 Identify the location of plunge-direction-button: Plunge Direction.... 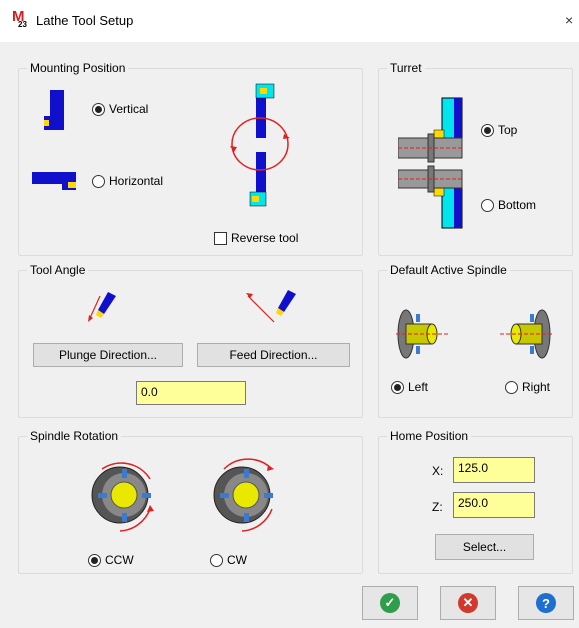
(108, 355).